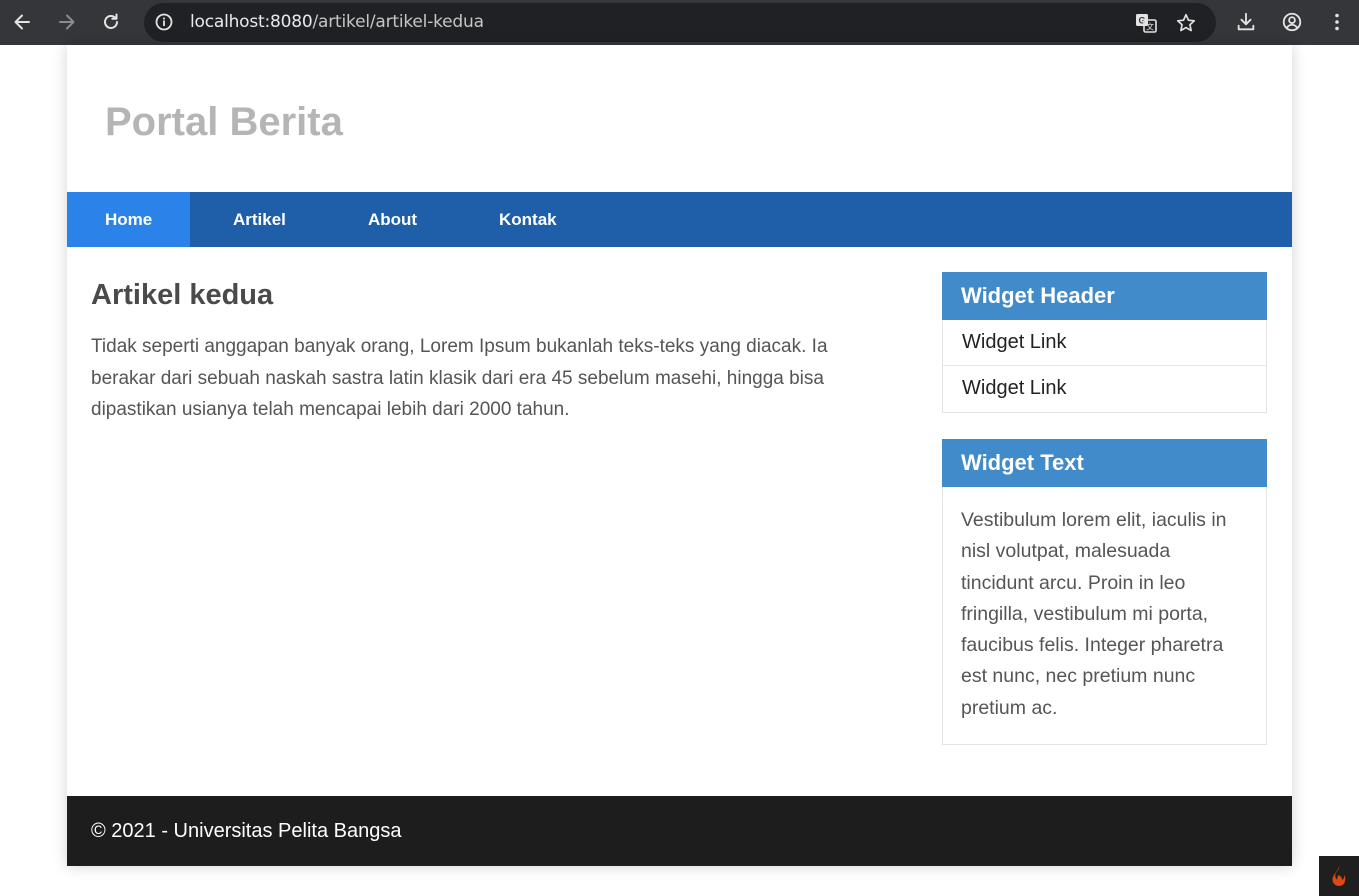  I want to click on reload-icon, so click(111, 22).